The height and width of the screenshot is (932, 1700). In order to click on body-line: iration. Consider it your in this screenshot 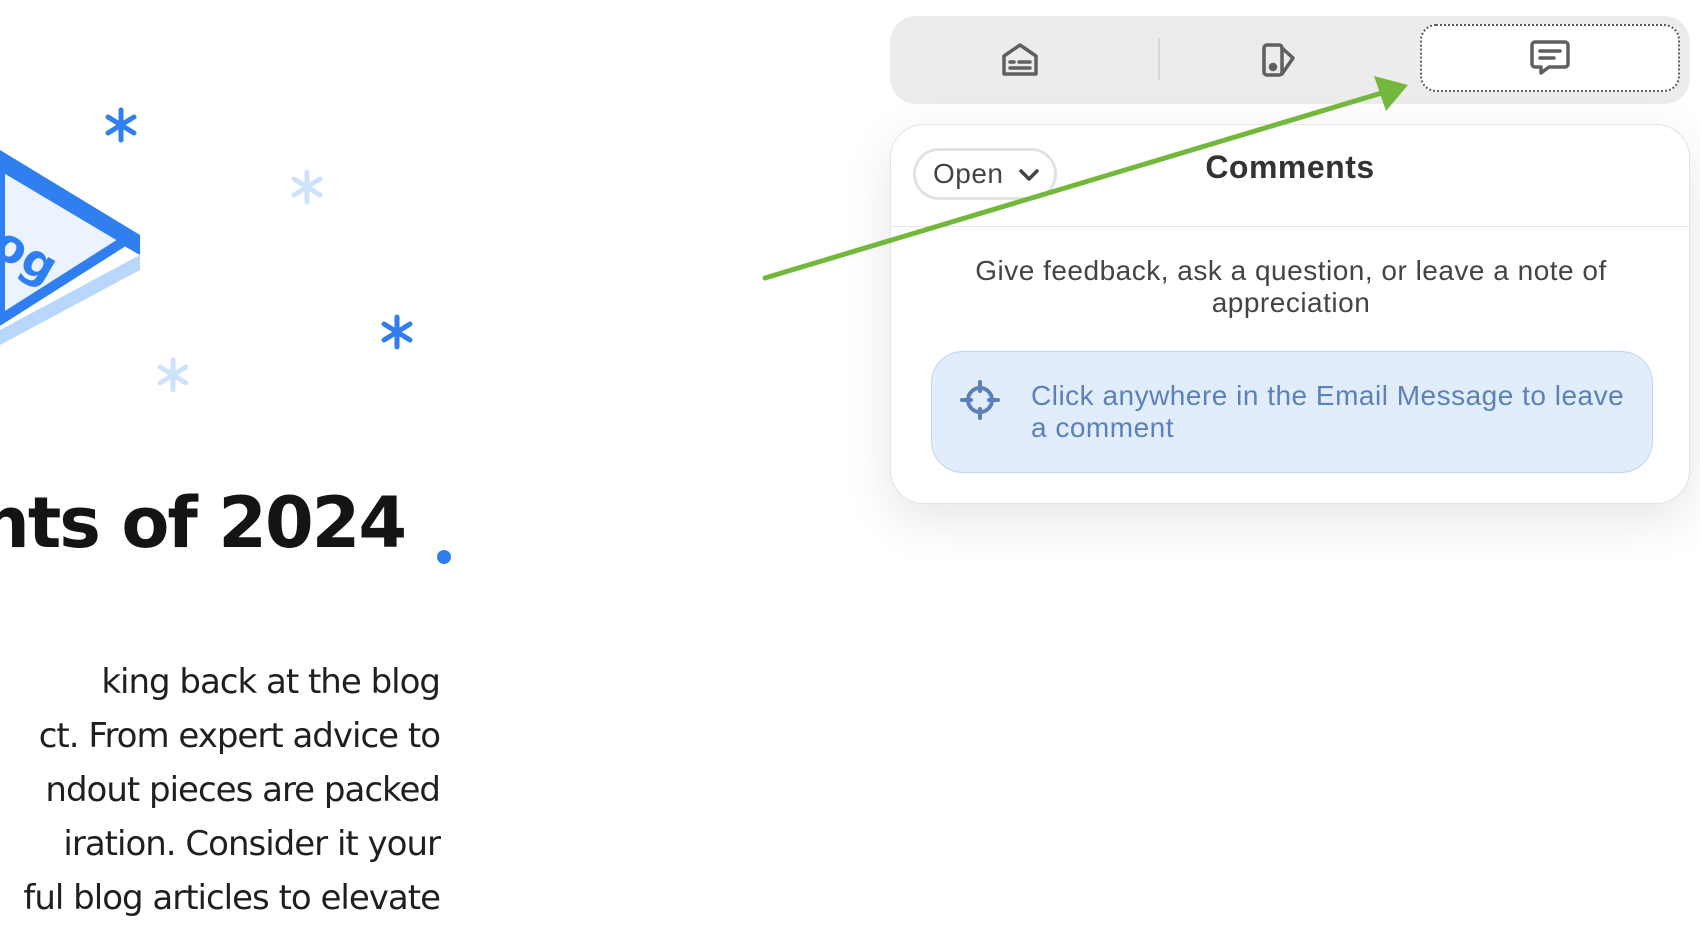, I will do `click(252, 844)`.